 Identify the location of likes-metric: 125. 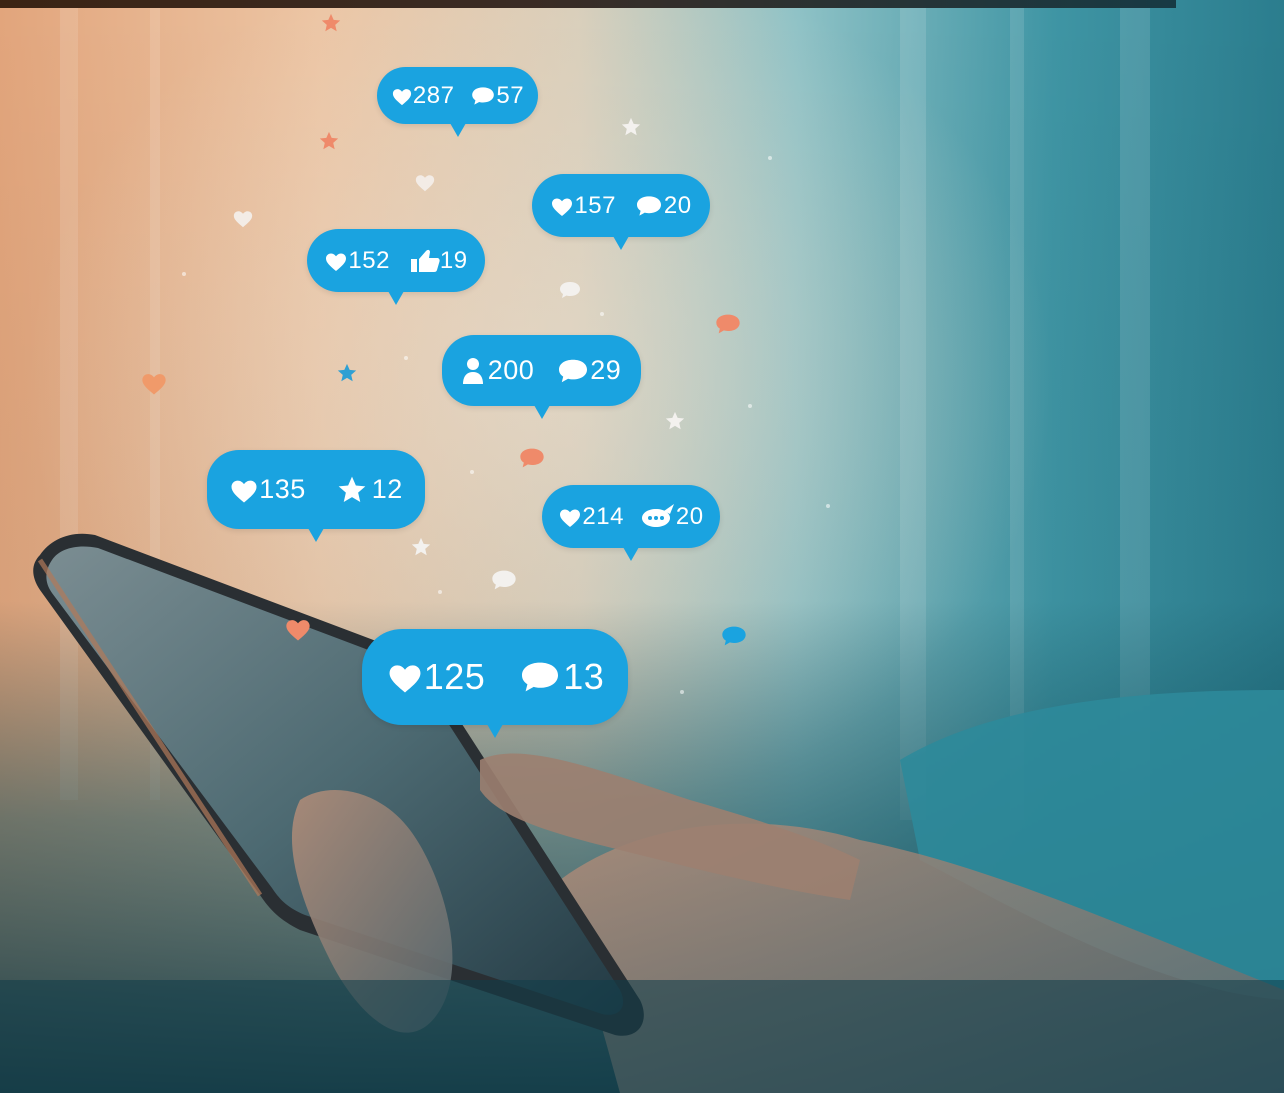
(436, 677).